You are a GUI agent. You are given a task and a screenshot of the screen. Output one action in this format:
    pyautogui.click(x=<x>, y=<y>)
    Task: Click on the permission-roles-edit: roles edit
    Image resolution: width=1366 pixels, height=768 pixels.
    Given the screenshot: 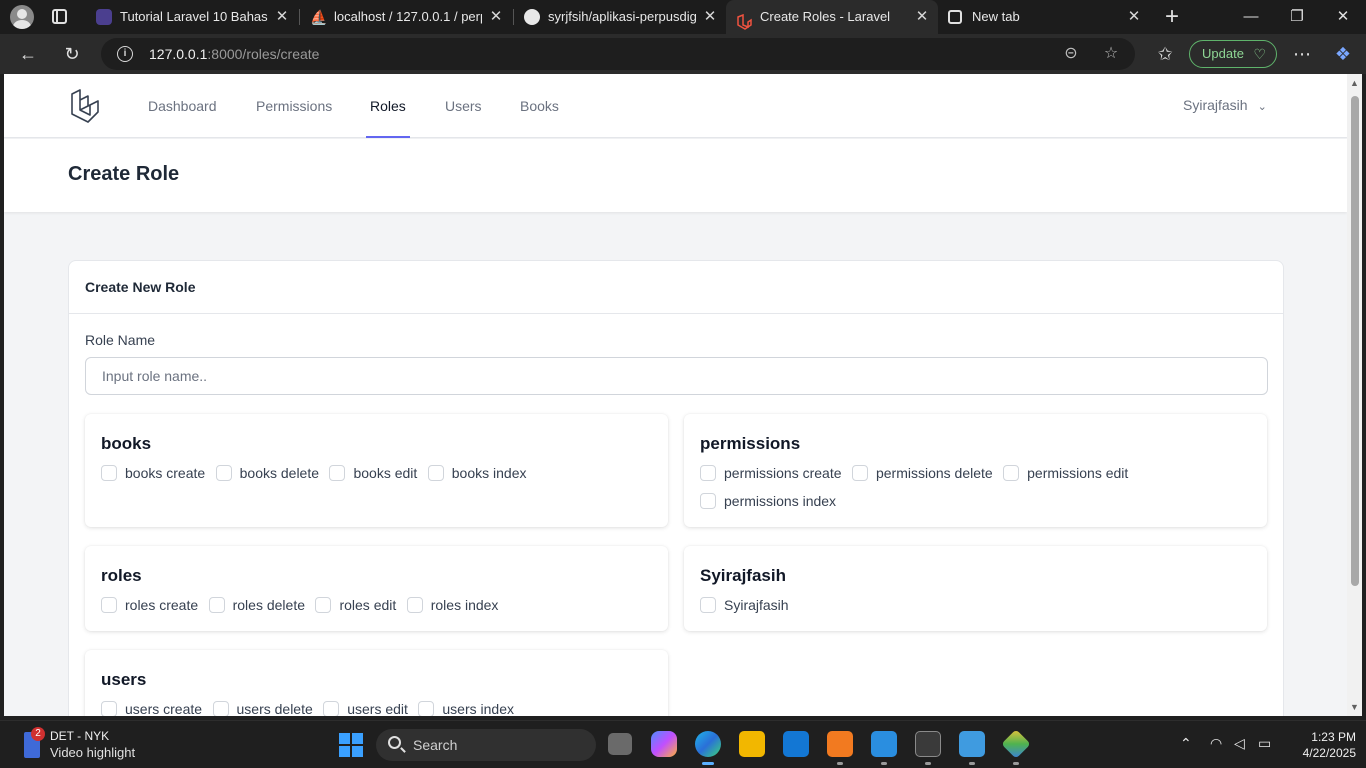 What is the action you would take?
    pyautogui.click(x=355, y=610)
    